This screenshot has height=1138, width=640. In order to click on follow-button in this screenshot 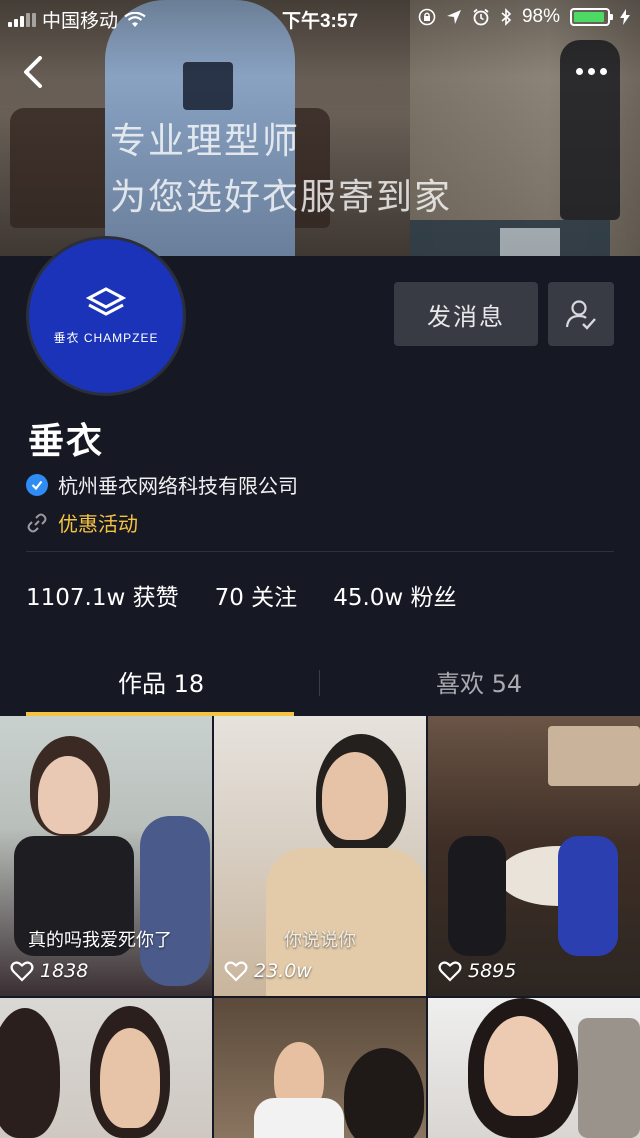, I will do `click(581, 314)`.